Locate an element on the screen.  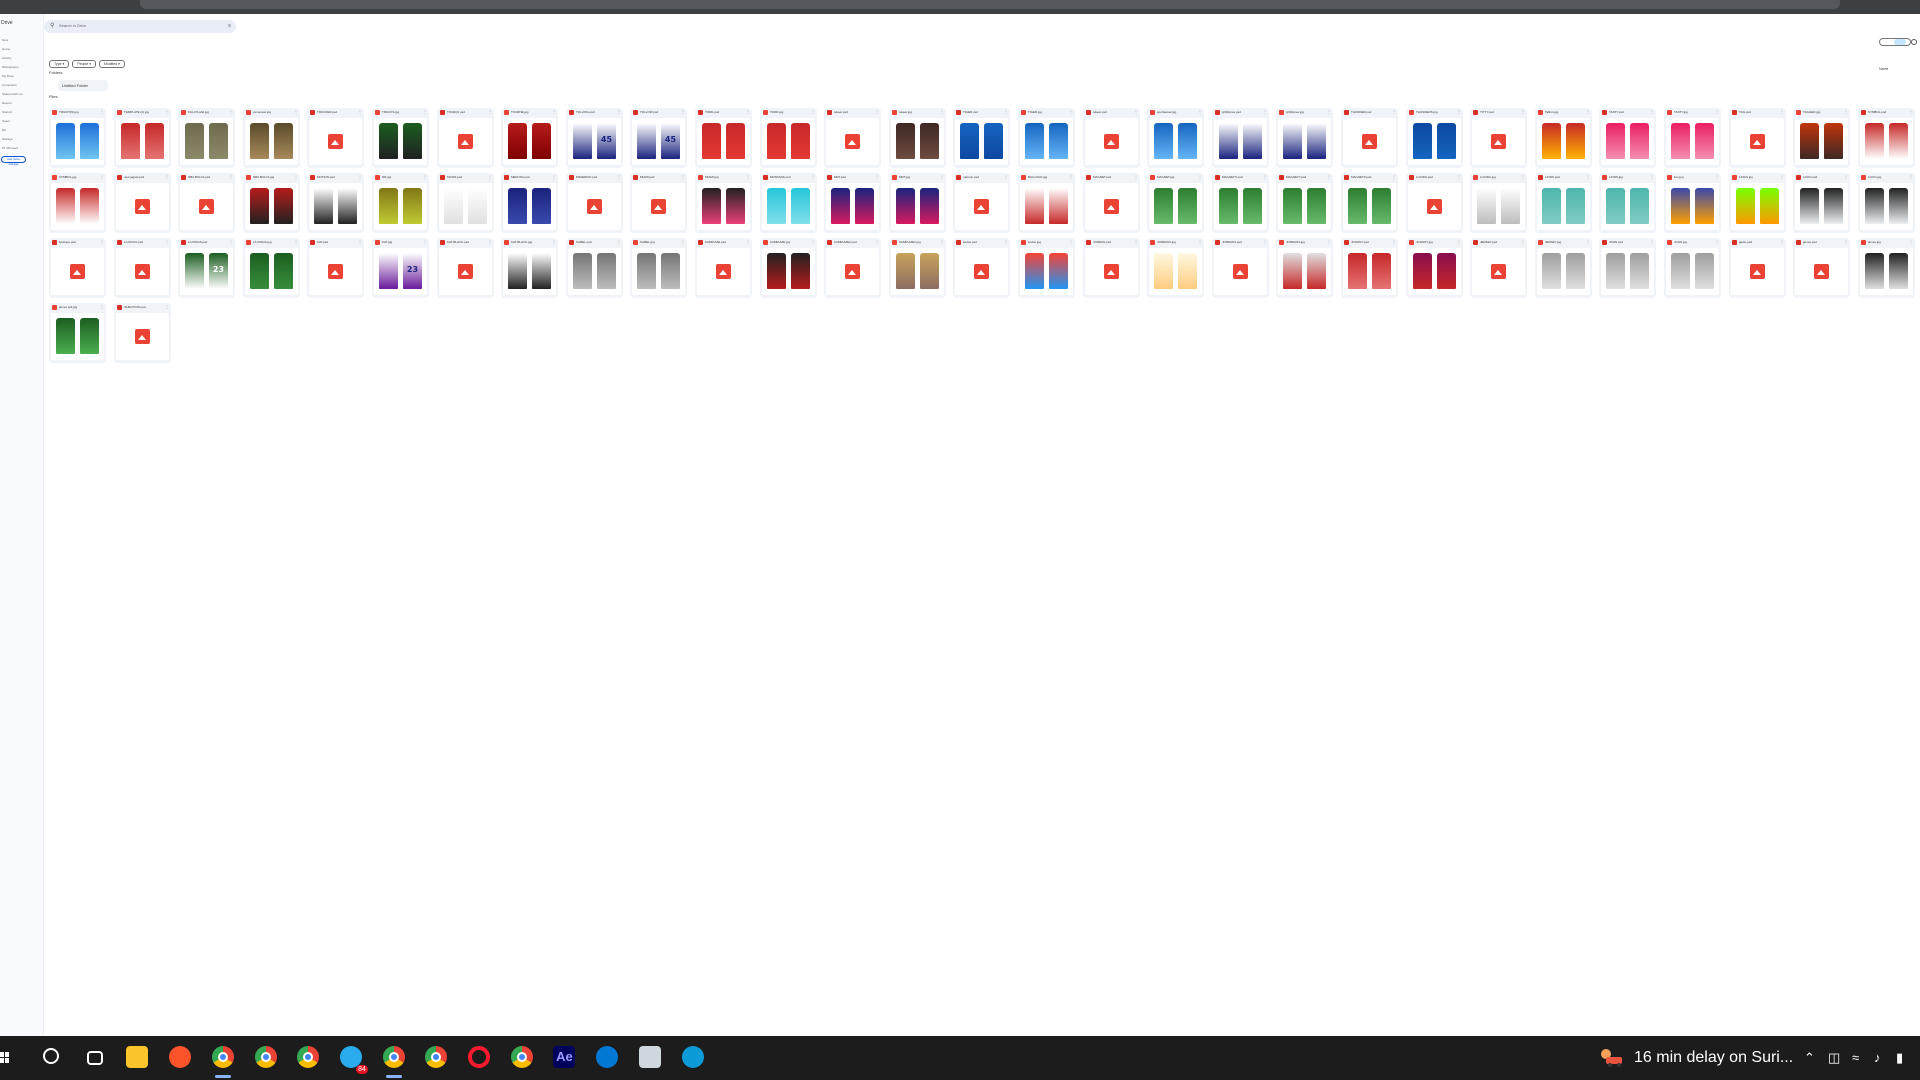
file-tile: KAT BLACK.jpg ⋮ is located at coordinates (529, 268).